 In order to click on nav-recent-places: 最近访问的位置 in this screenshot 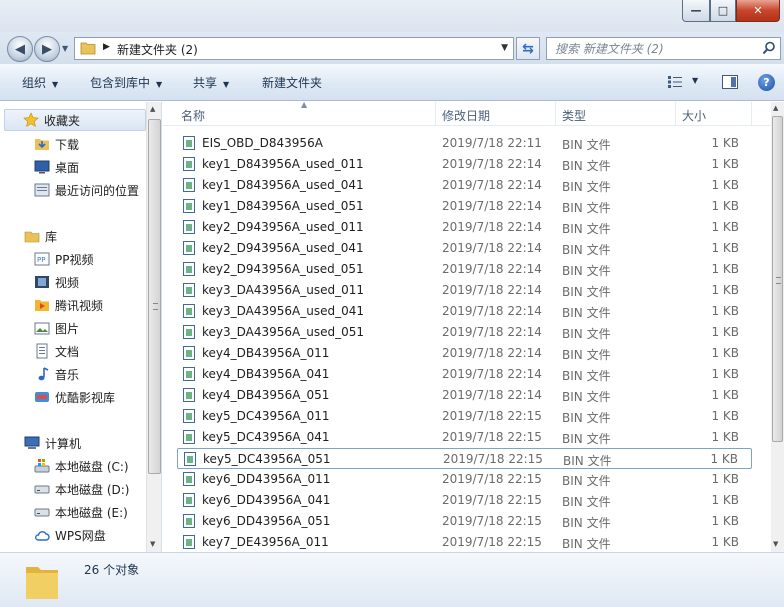, I will do `click(86, 190)`.